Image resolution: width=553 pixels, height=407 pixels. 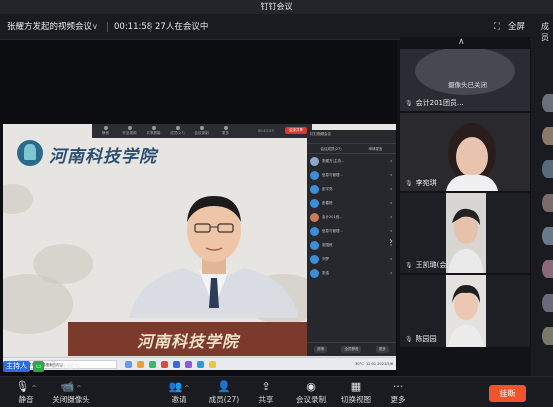 I want to click on camera-button: 📹 ^ 关闭摄像头, so click(x=71, y=392).